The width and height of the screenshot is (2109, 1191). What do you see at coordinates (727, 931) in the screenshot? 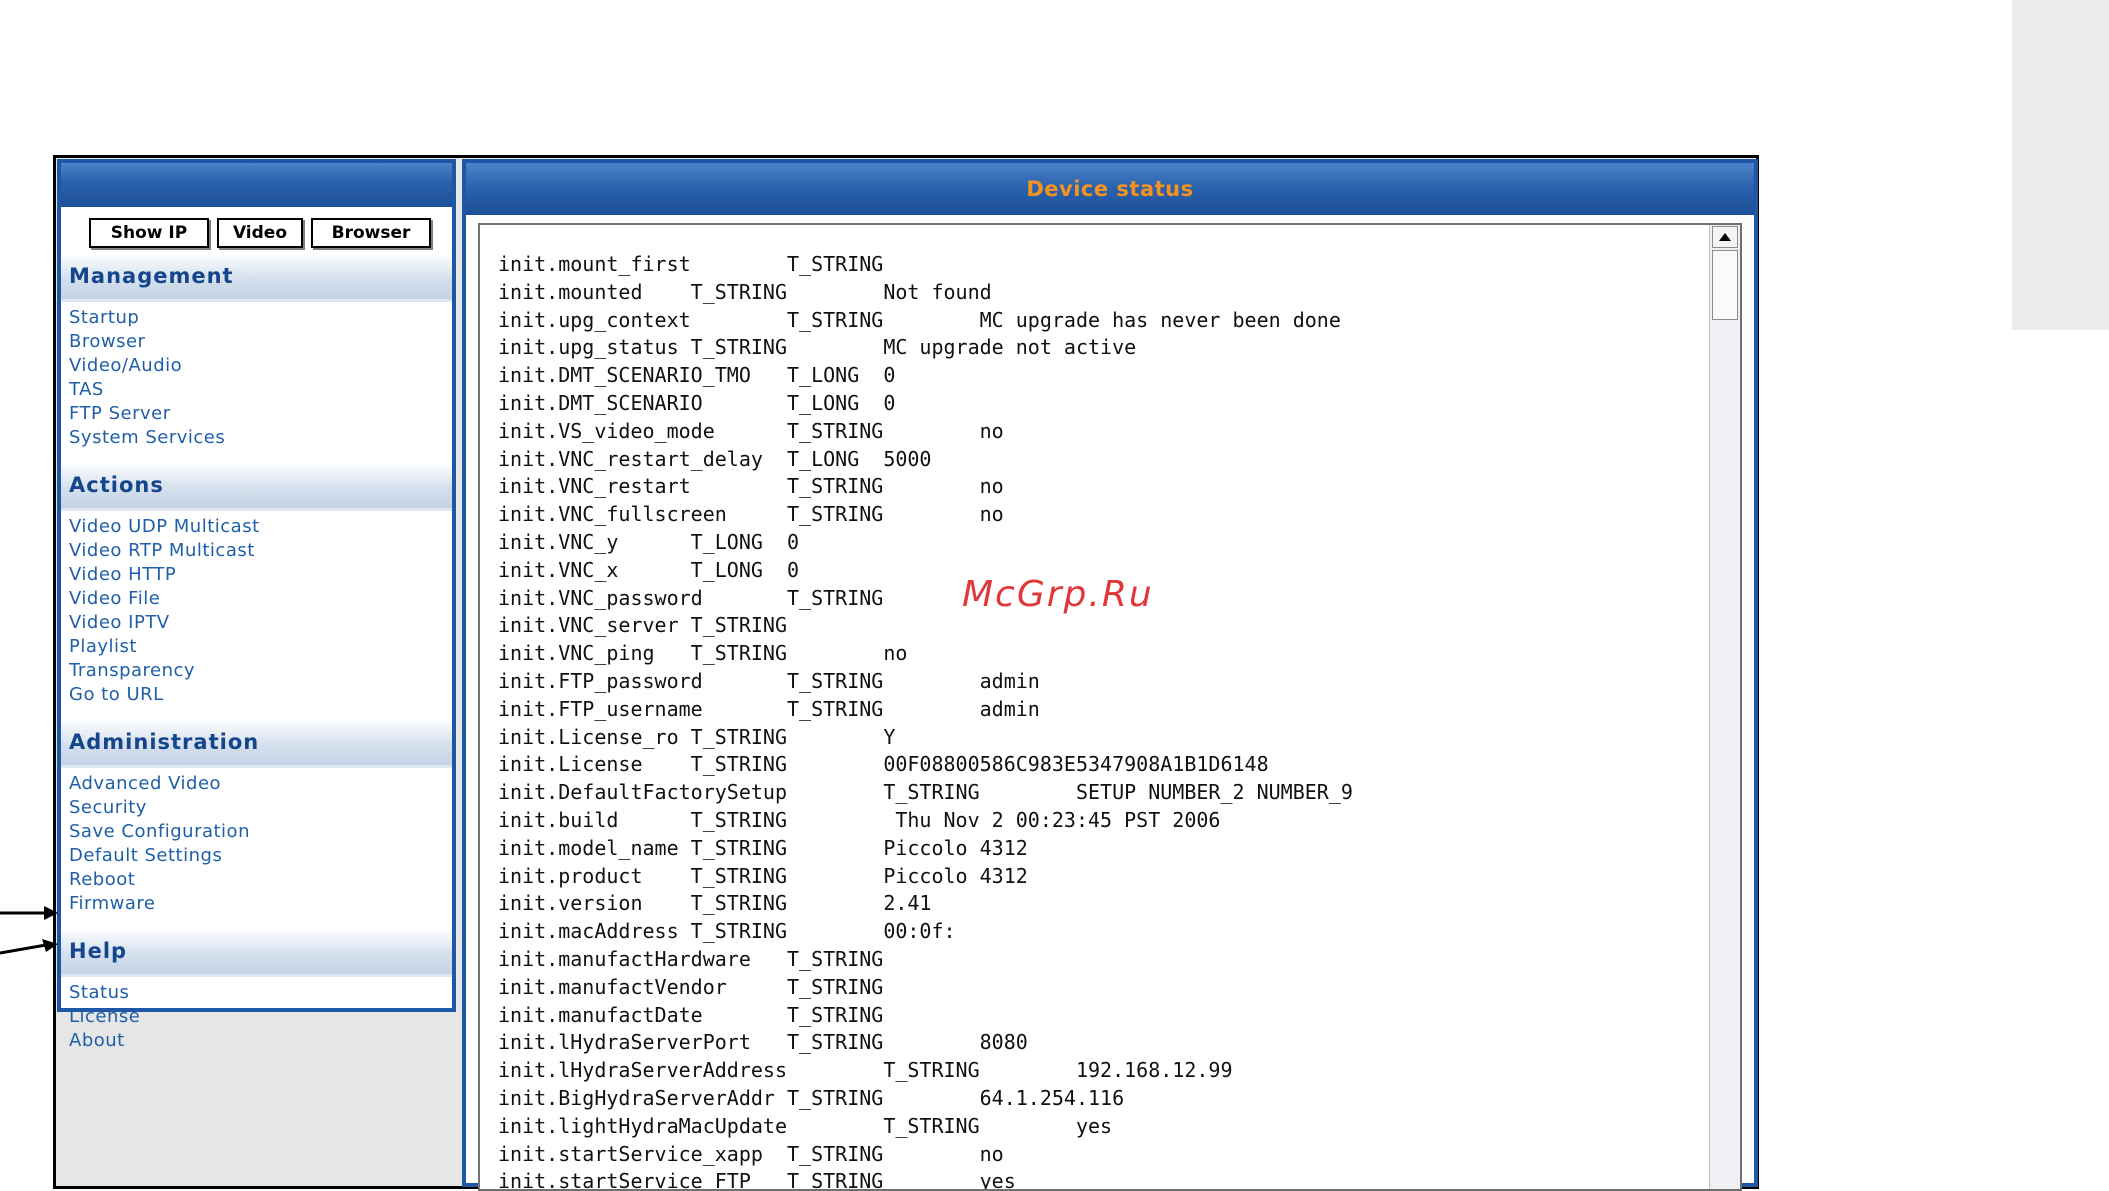
I see `status-line: init.macAddress T_STRING 00:0f:` at bounding box center [727, 931].